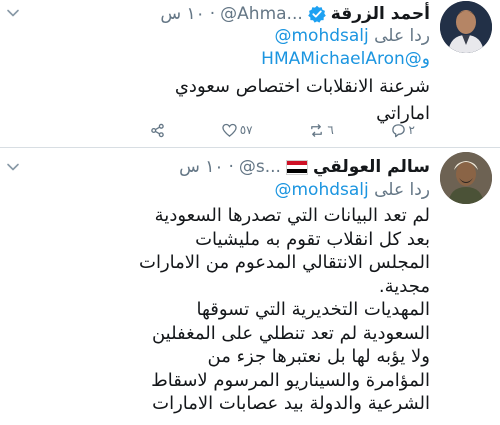 The image size is (500, 425). Describe the element at coordinates (220, 100) in the screenshot. I see `tweet-text: شرعنة الانقلابات اختصاص سعودي اماراتي` at that location.